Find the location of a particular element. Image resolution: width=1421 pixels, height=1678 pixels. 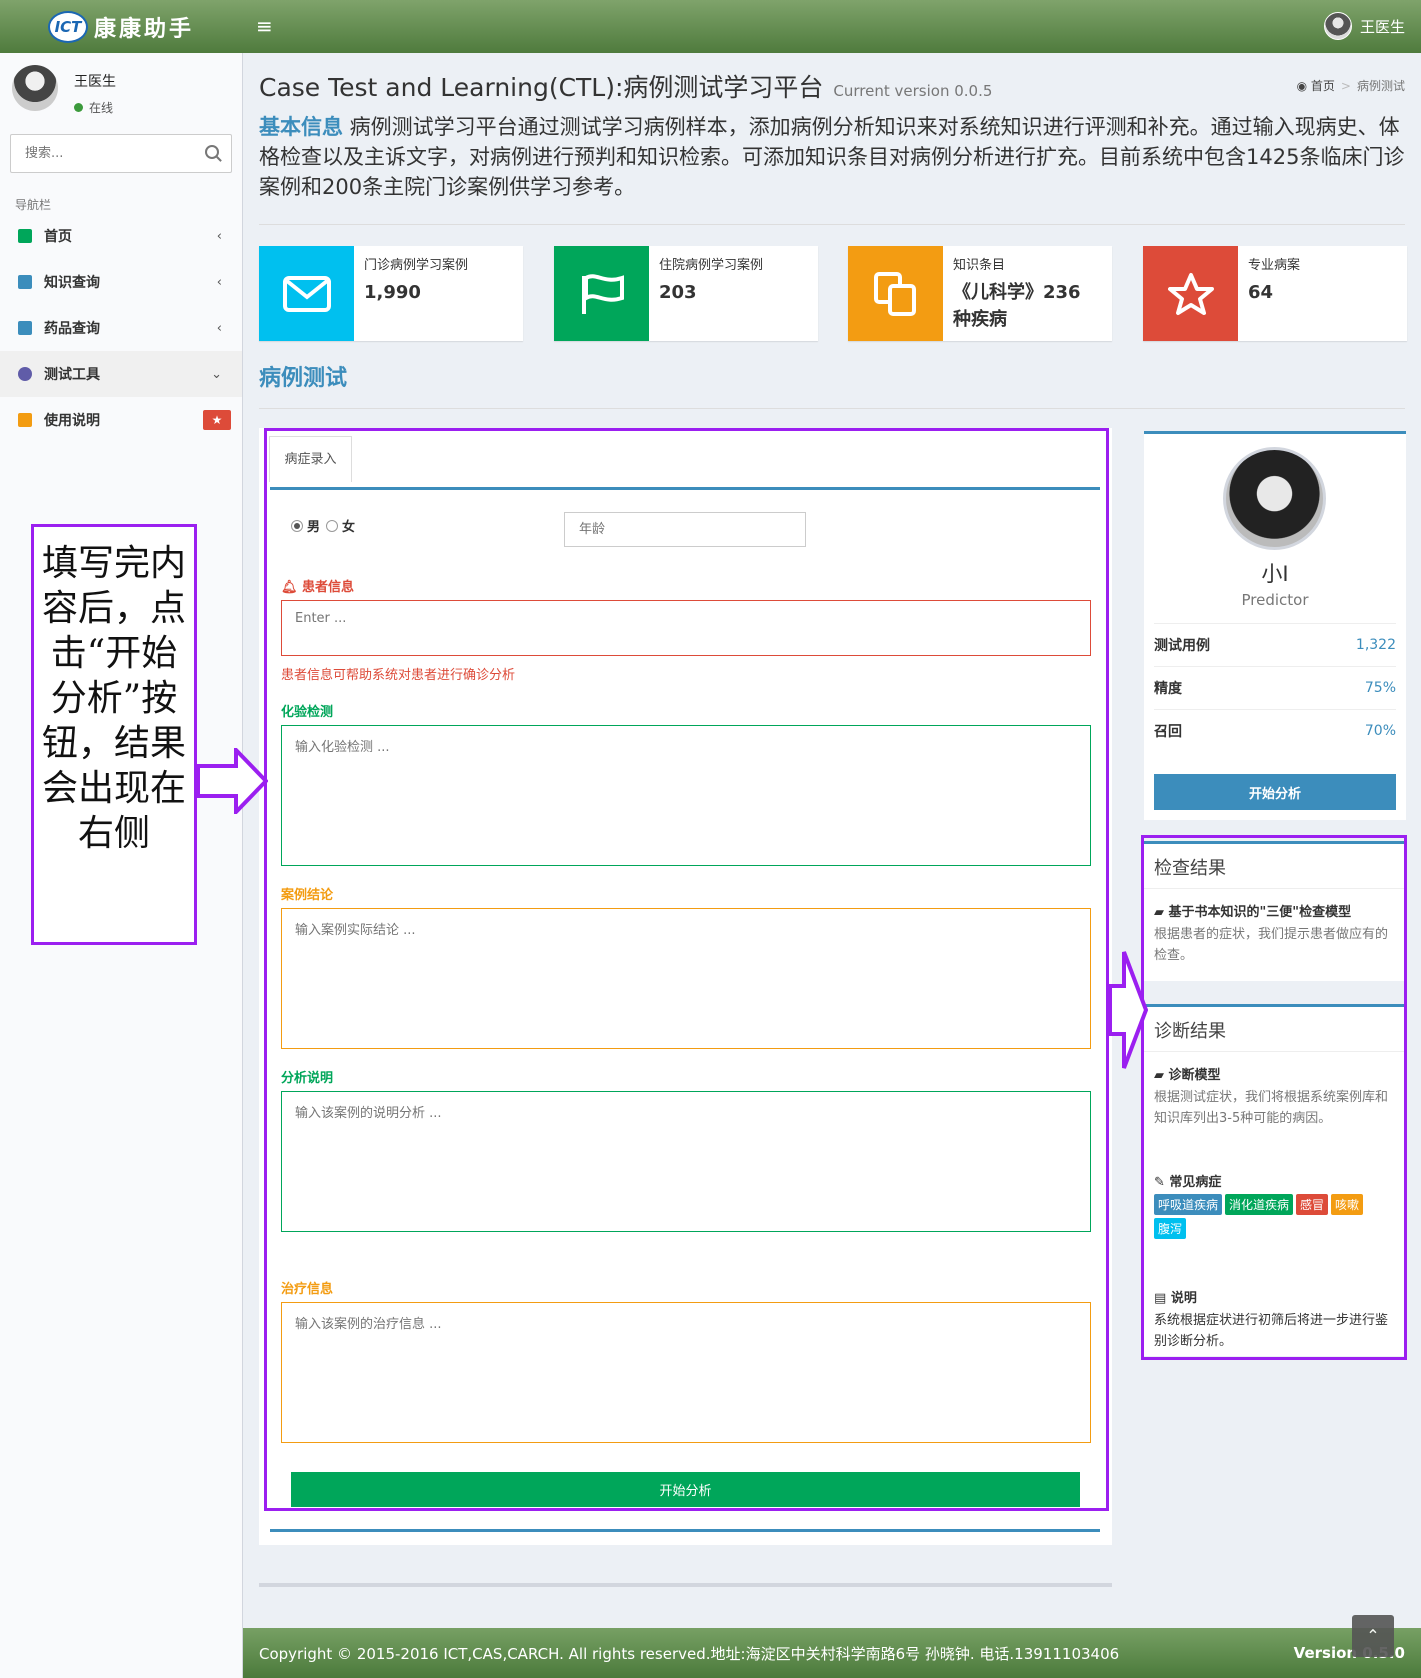

version-text: Current version 0.0.5 is located at coordinates (913, 91).